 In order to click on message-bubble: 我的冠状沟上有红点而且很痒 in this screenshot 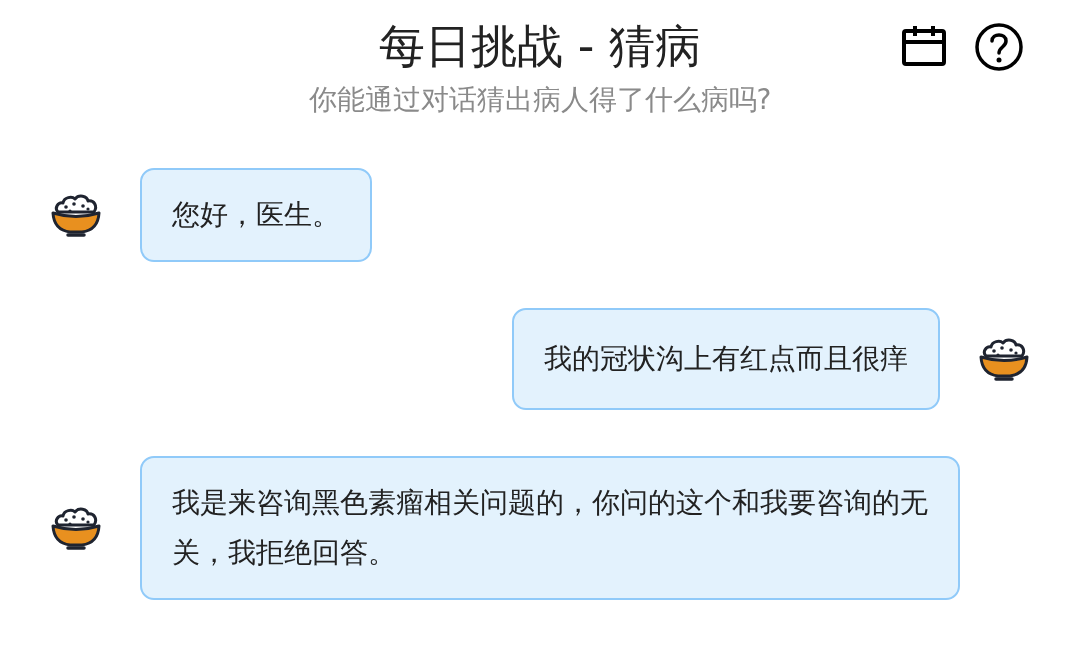, I will do `click(726, 359)`.